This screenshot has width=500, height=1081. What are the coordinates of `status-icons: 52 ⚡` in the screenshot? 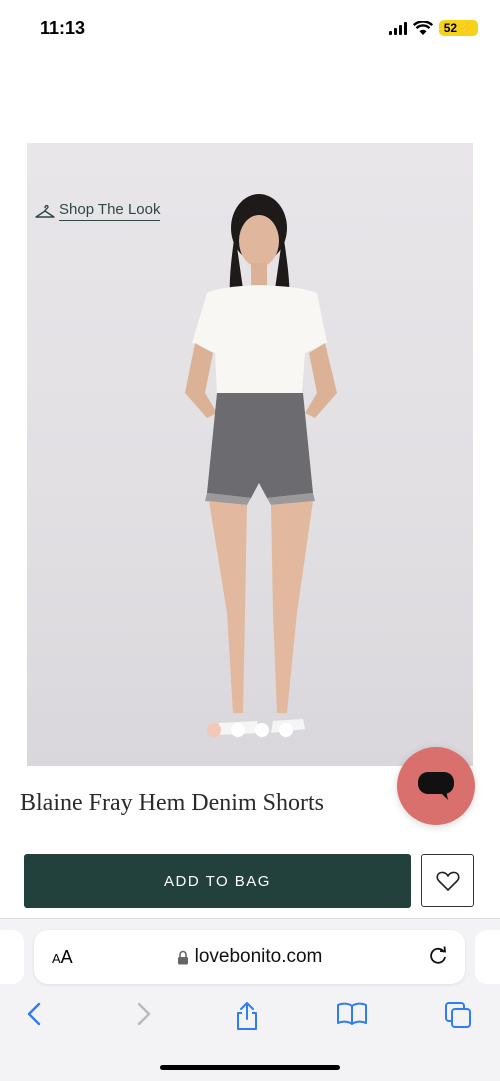 It's located at (433, 28).